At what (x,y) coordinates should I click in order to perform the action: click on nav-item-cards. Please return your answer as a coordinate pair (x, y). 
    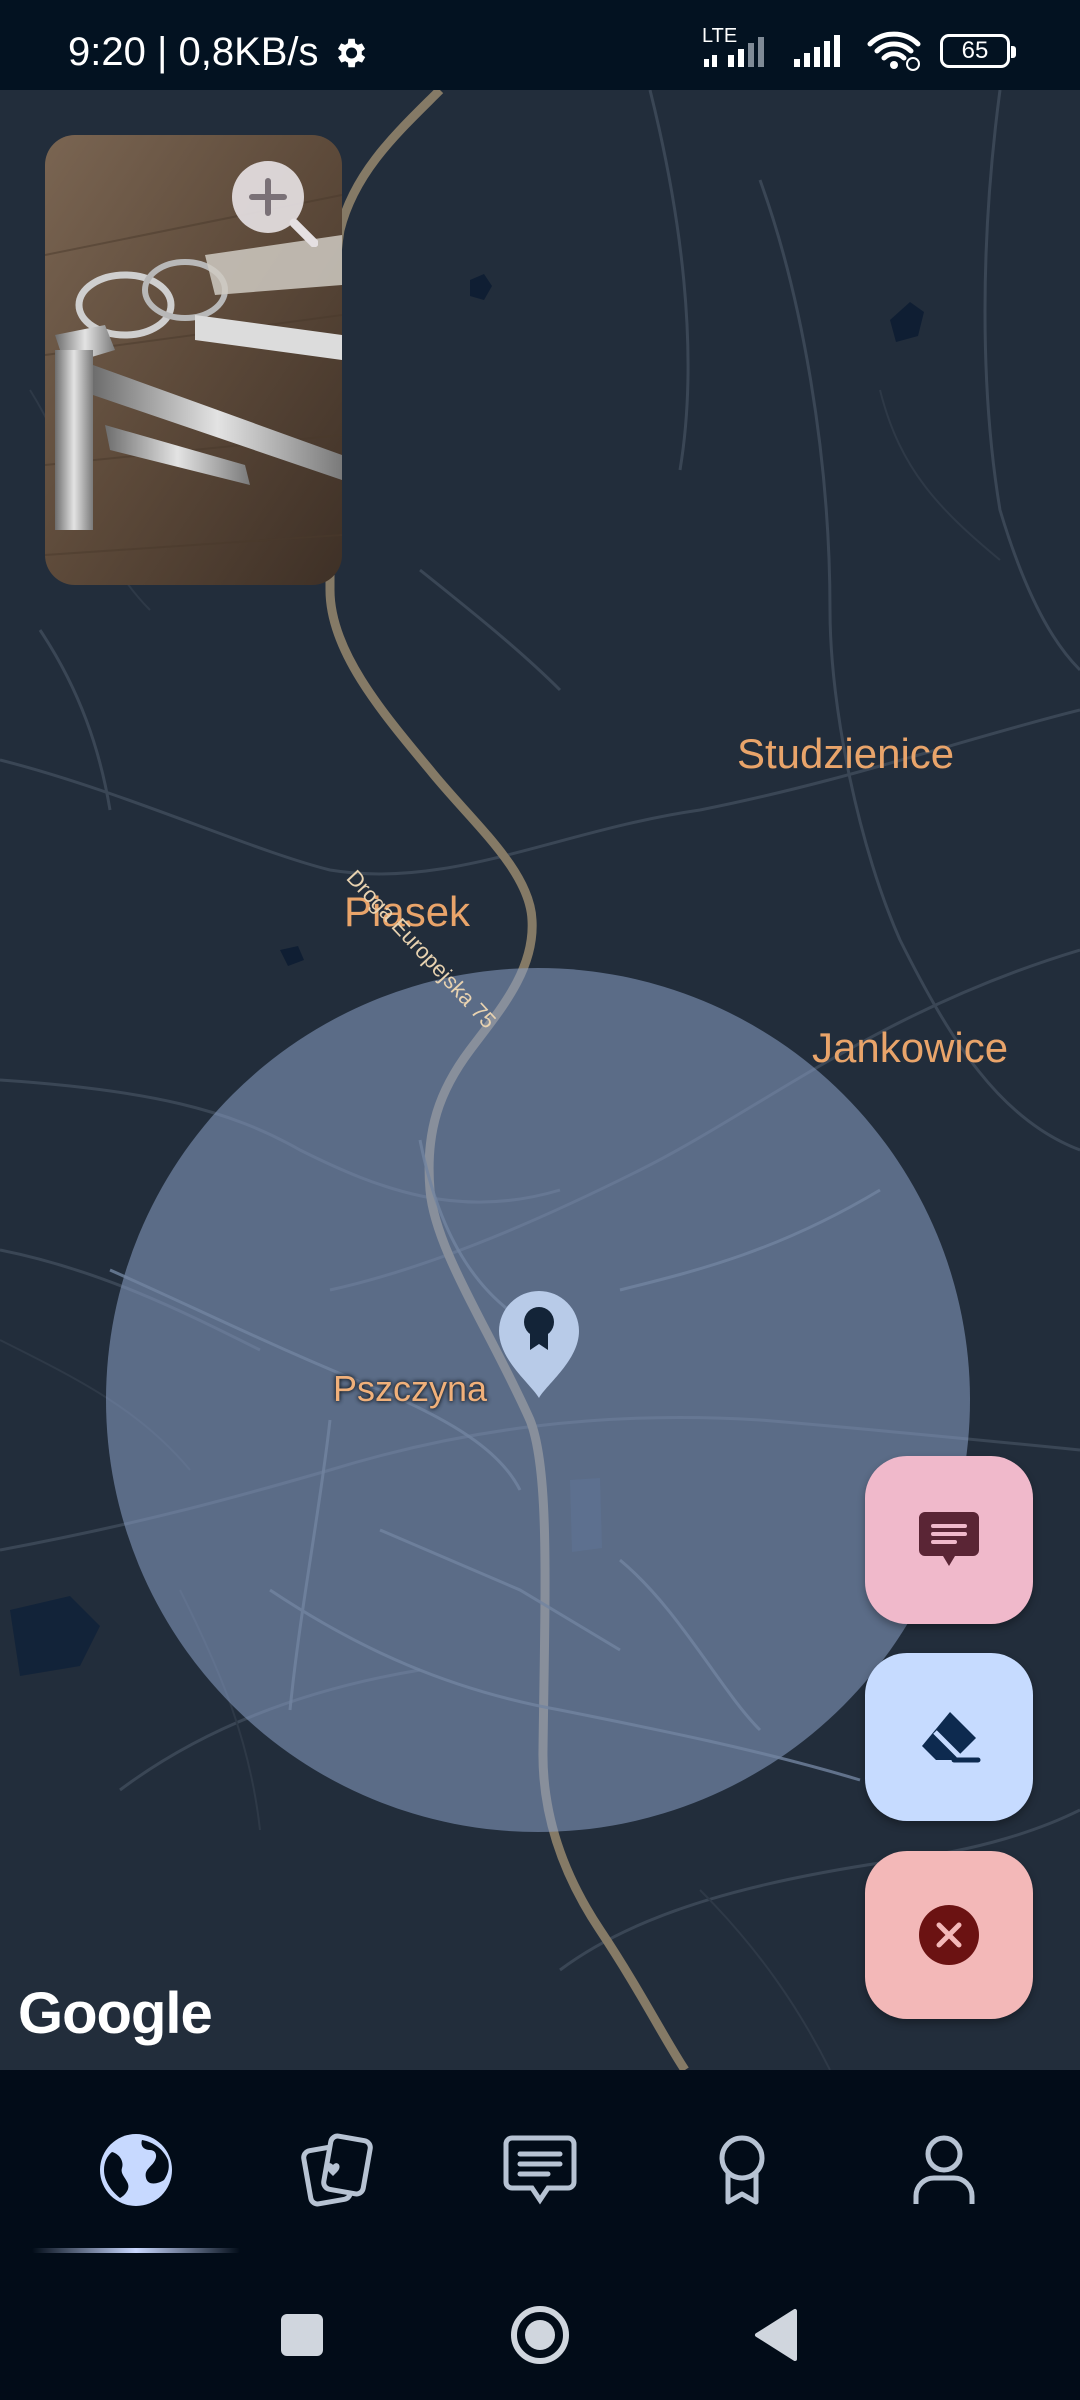
    Looking at the image, I should click on (337, 2170).